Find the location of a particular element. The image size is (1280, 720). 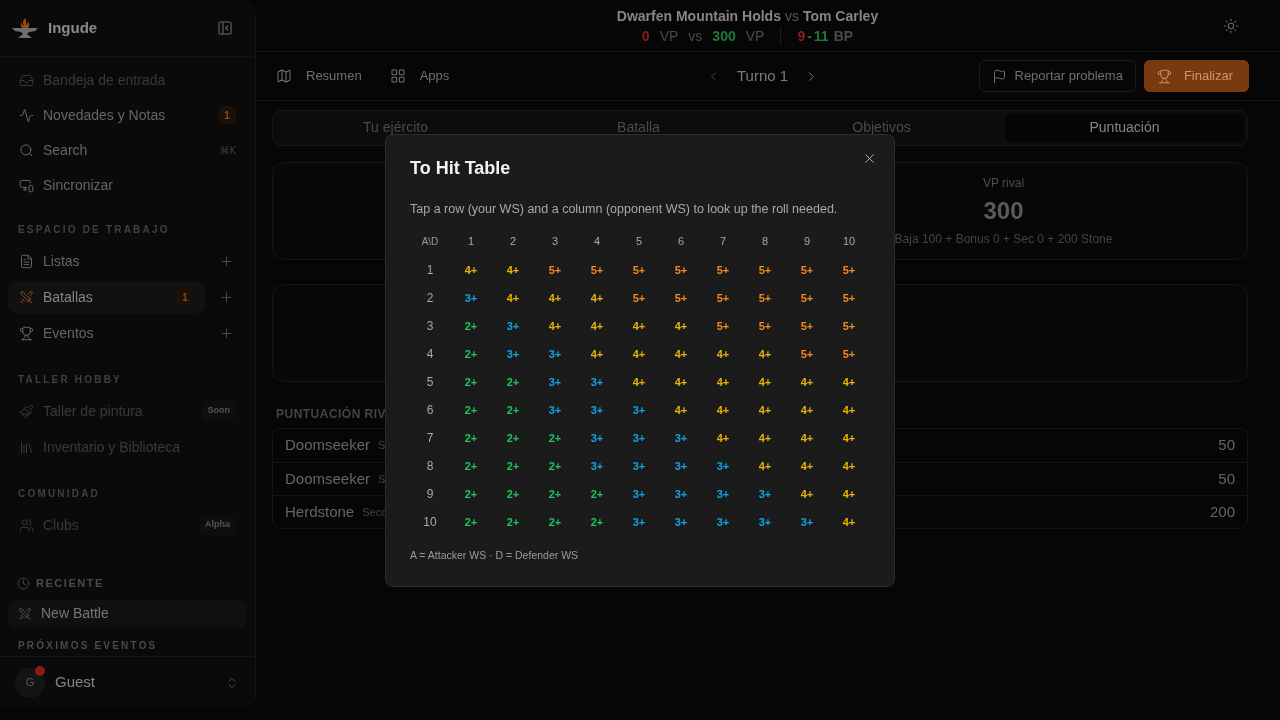

points-value: 200 is located at coordinates (1222, 511).